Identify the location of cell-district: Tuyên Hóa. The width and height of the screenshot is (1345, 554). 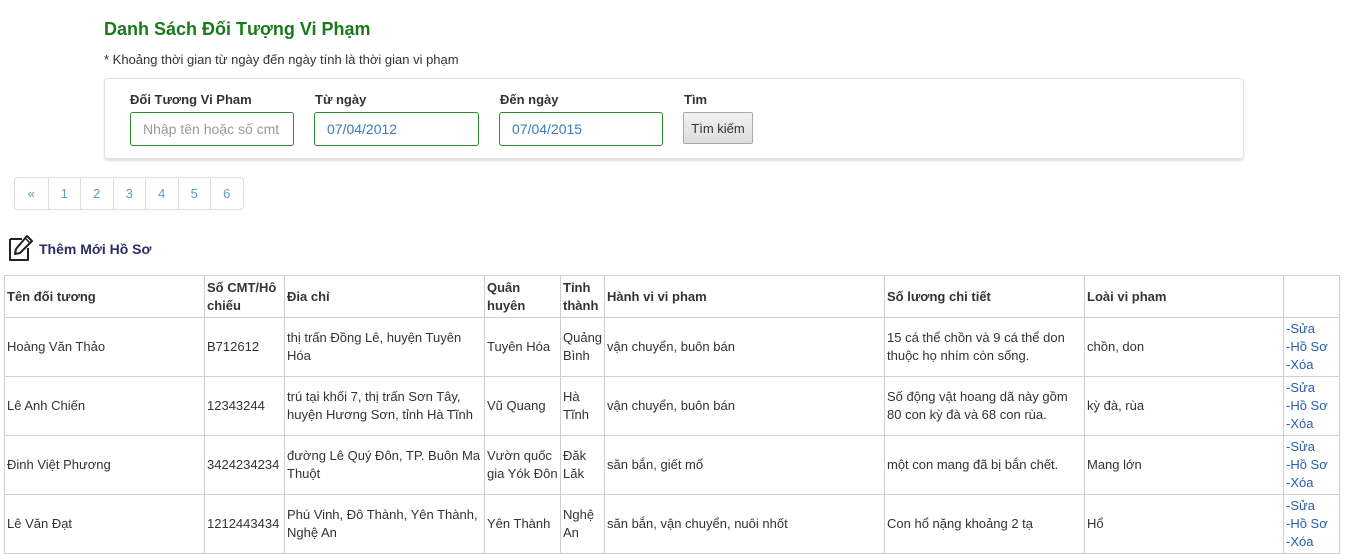
(522, 347).